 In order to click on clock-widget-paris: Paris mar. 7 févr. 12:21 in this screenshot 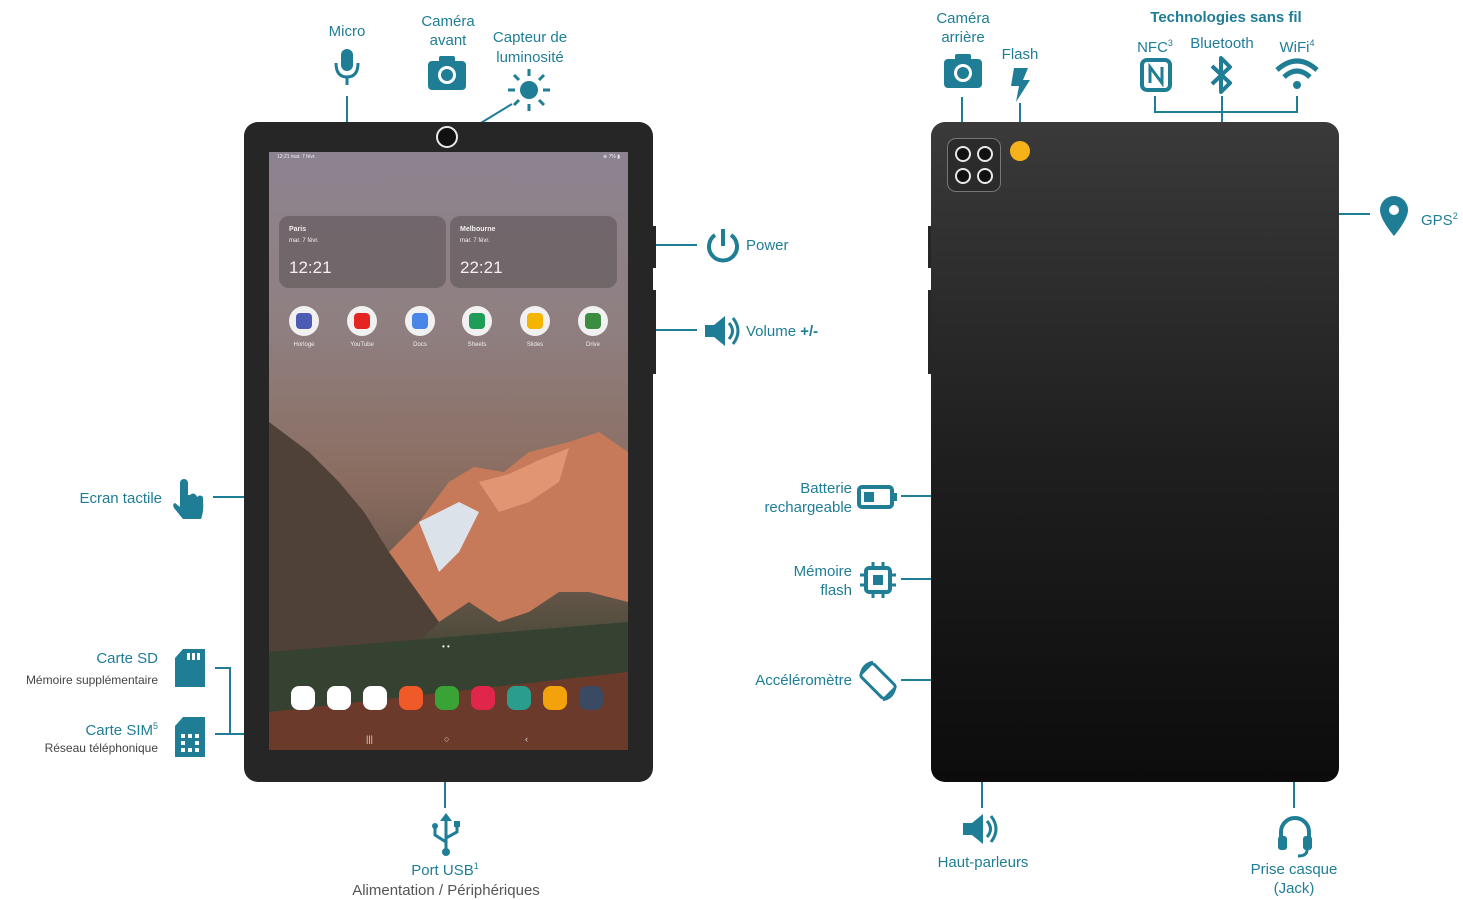, I will do `click(362, 252)`.